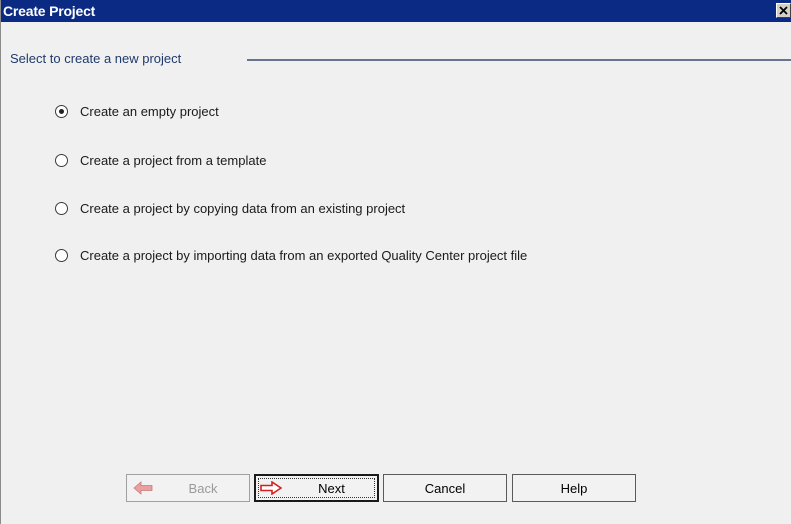 The image size is (791, 524). What do you see at coordinates (61, 111) in the screenshot?
I see `radio-empty-project` at bounding box center [61, 111].